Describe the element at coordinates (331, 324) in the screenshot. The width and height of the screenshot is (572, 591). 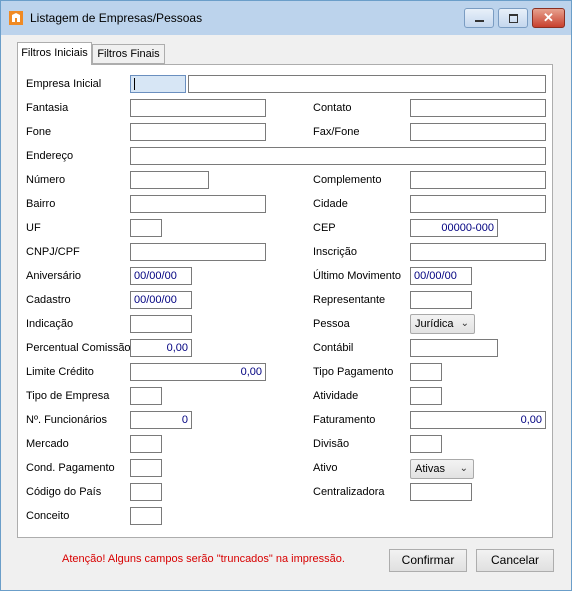
I see `label-pessoa: Pessoa` at that location.